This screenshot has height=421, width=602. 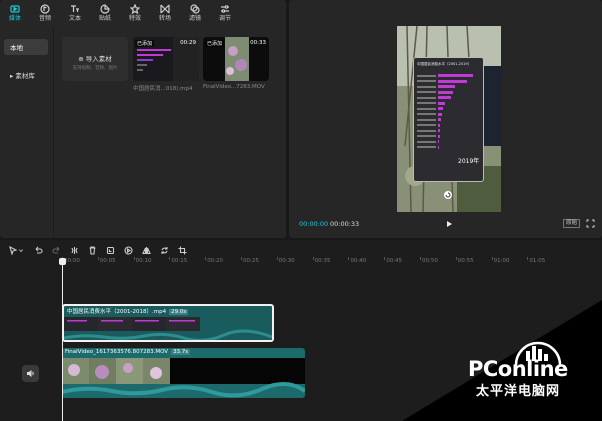 What do you see at coordinates (38, 250) in the screenshot?
I see `undo-button` at bounding box center [38, 250].